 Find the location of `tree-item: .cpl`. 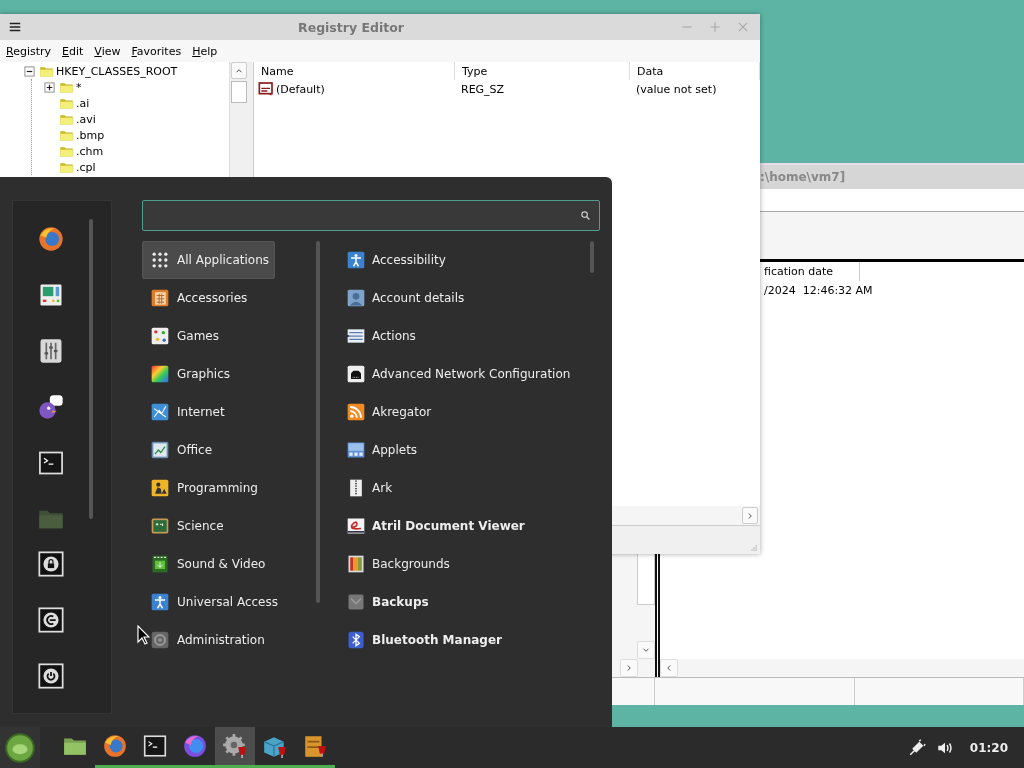

tree-item: .cpl is located at coordinates (130, 167).